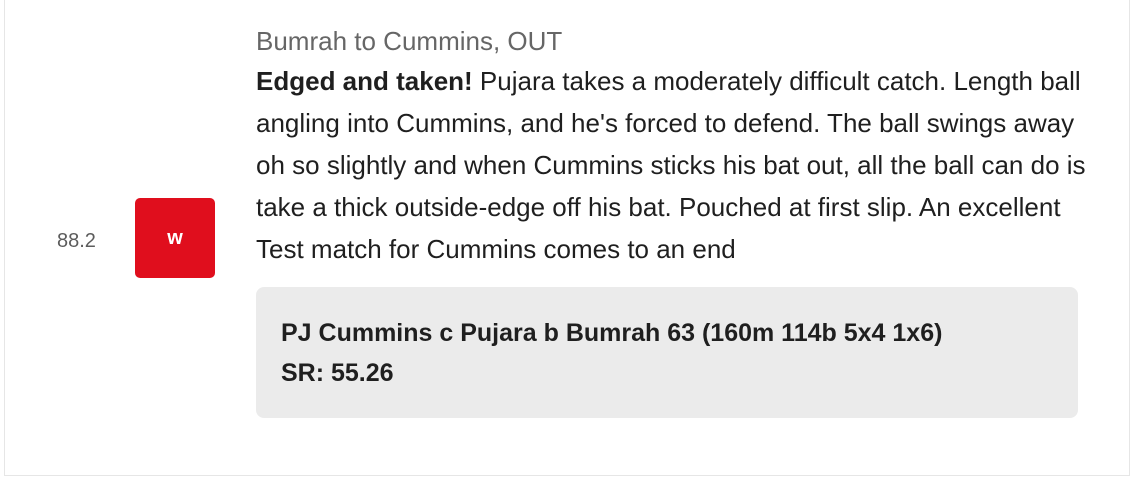 This screenshot has width=1136, height=482. Describe the element at coordinates (337, 373) in the screenshot. I see `strike-rate: SR: 55.26` at that location.